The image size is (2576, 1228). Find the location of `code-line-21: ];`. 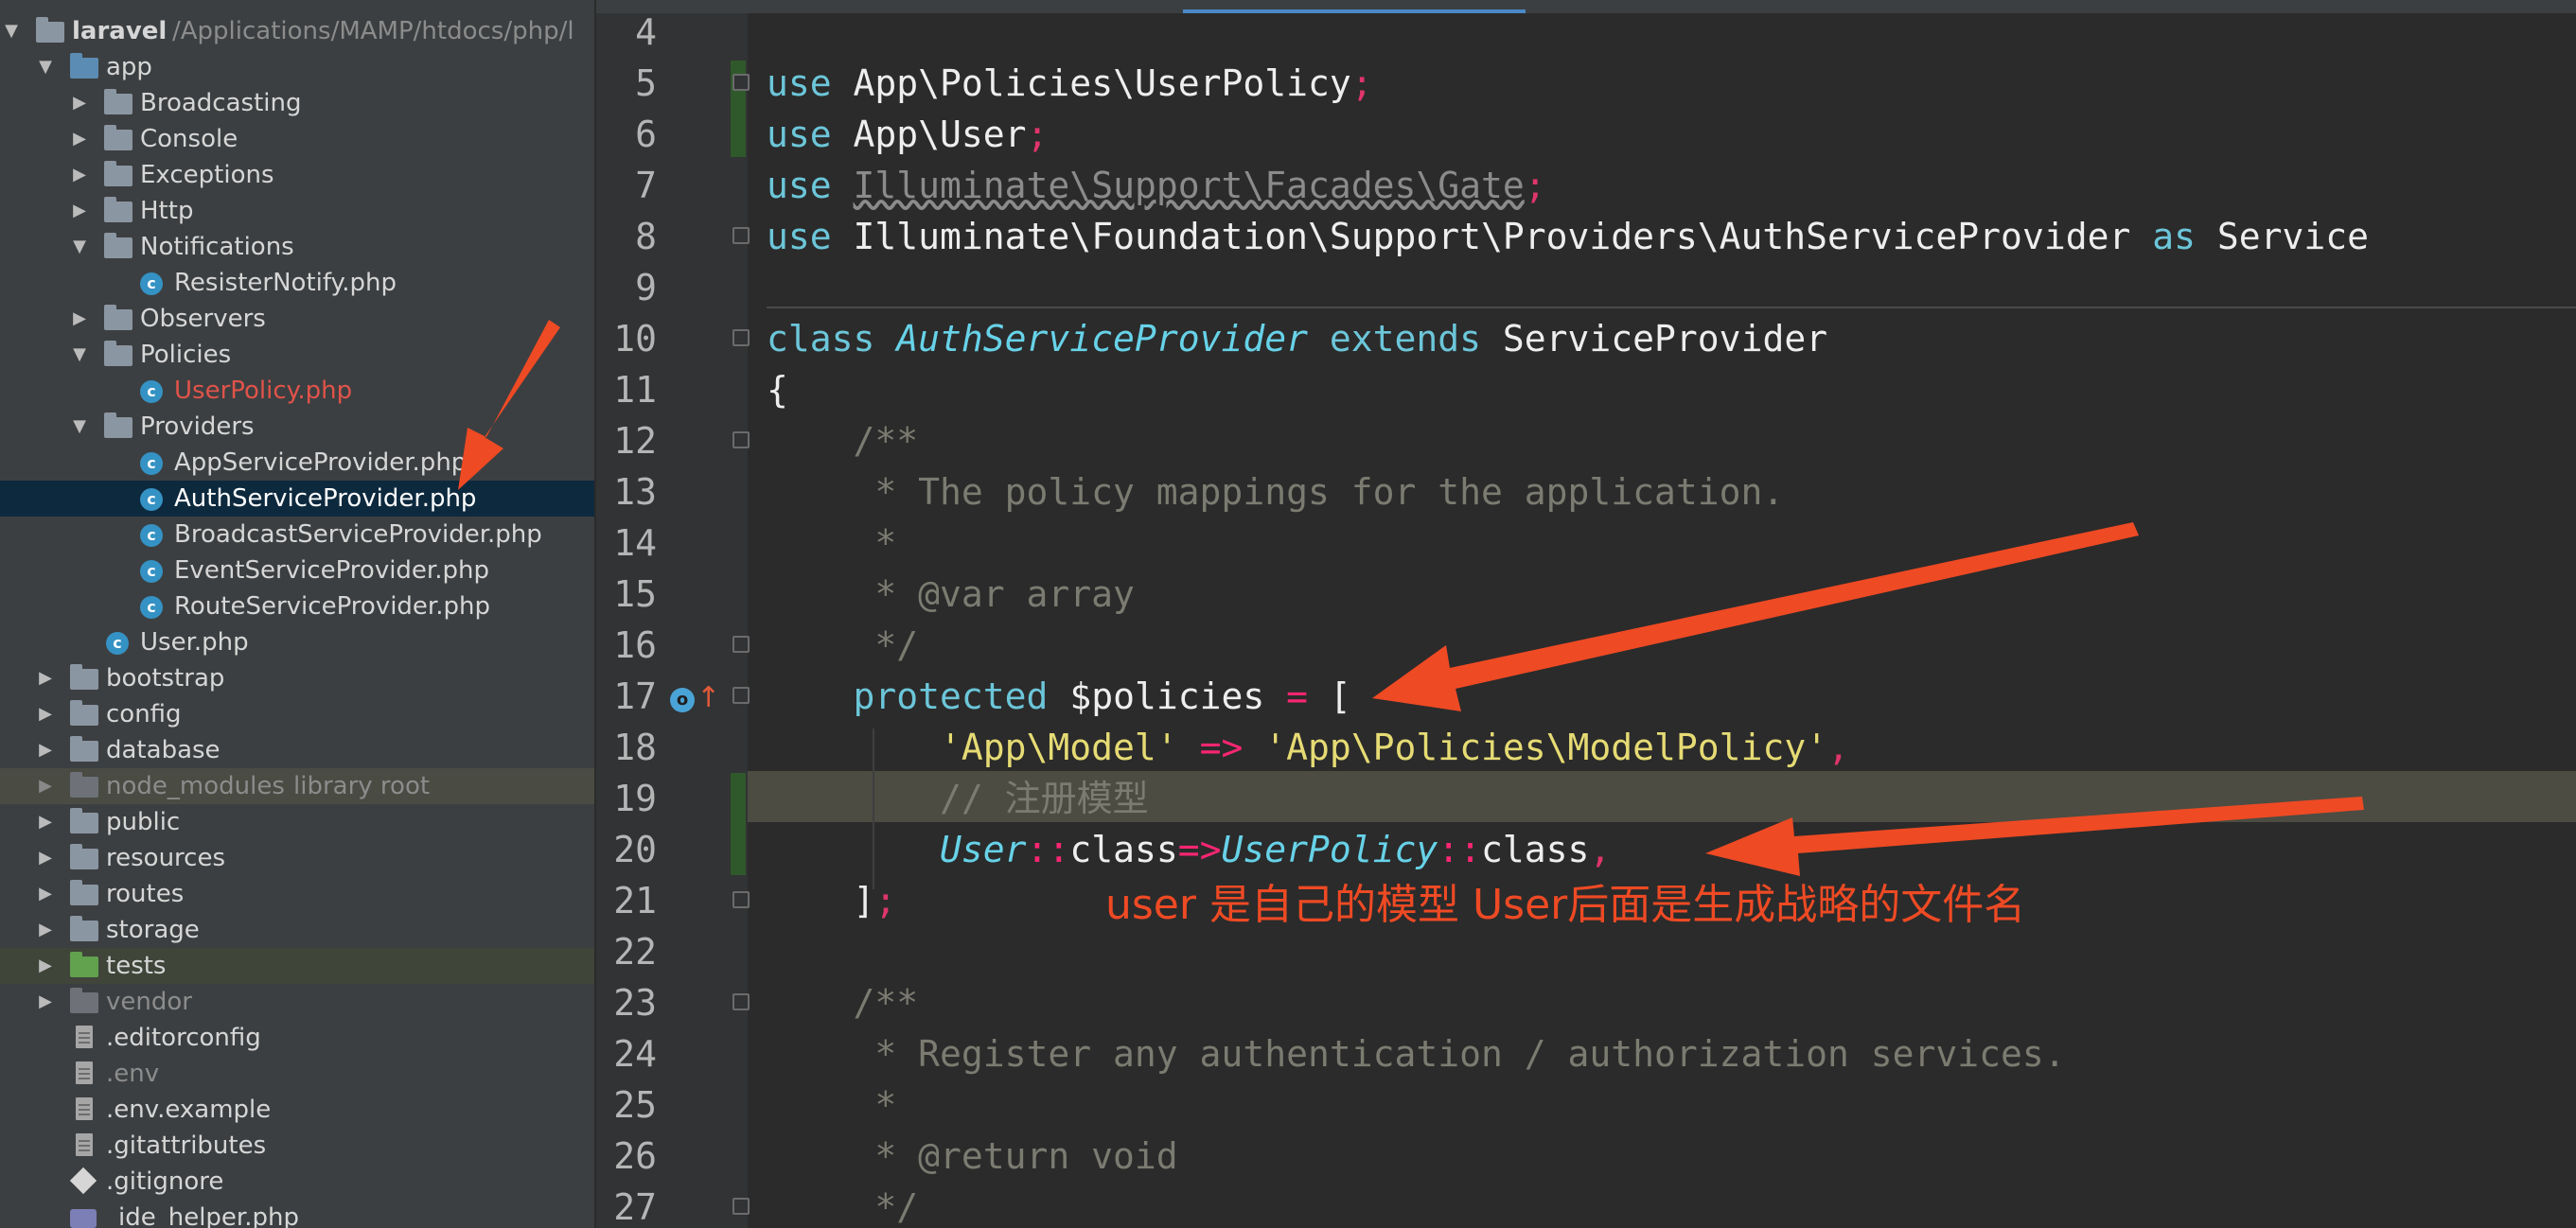

code-line-21: ]; is located at coordinates (832, 900).